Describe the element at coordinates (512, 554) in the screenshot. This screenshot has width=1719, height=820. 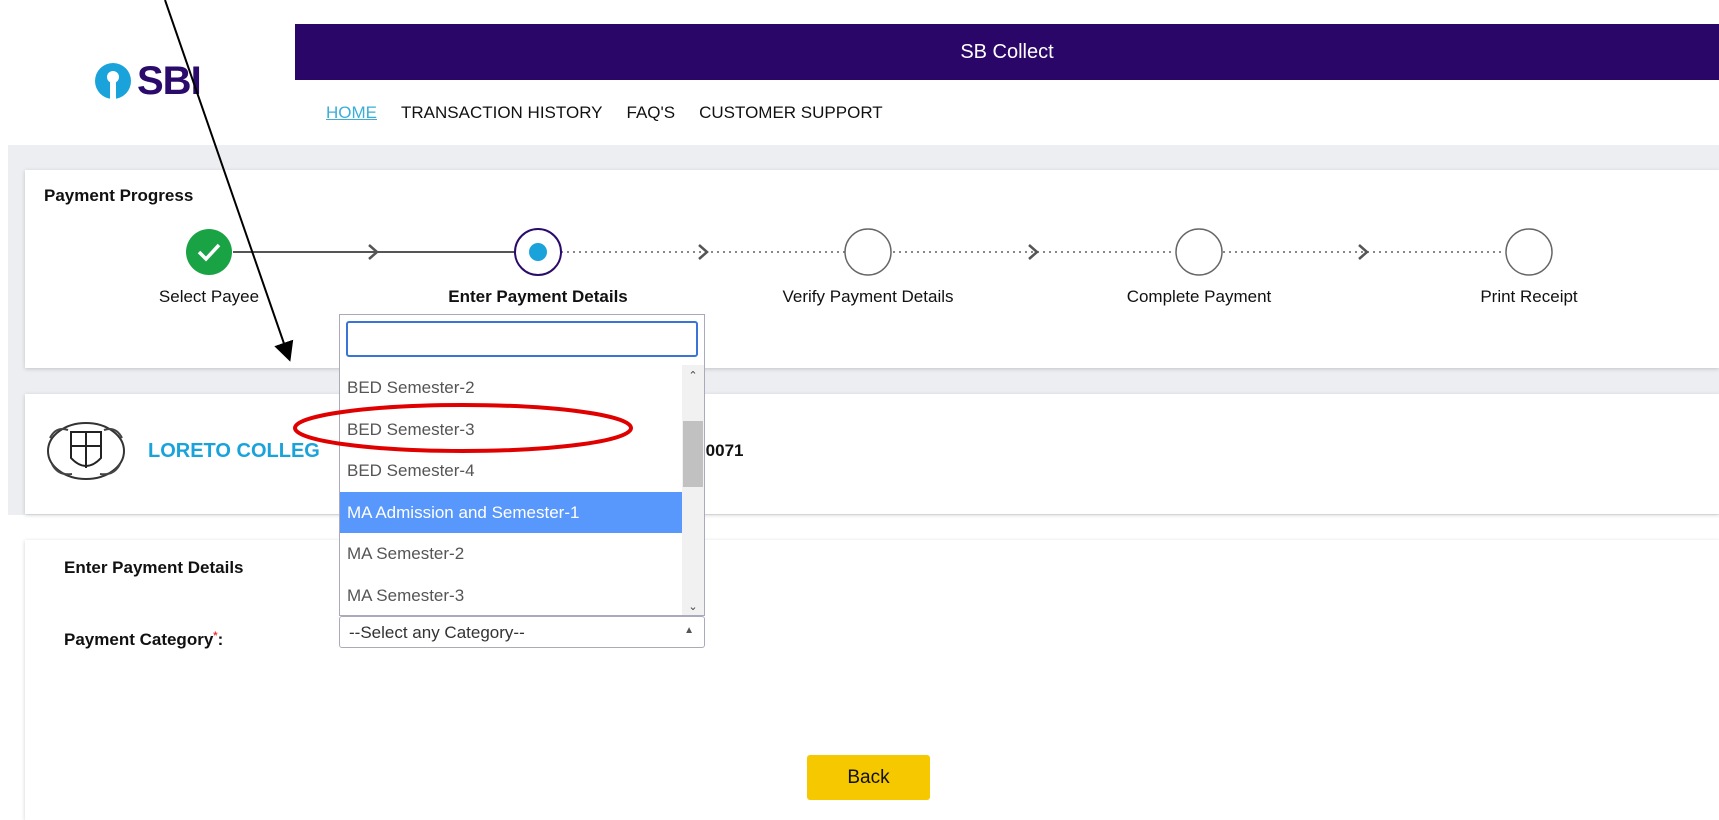
I see `dropdown-option: MA Semester-2` at that location.